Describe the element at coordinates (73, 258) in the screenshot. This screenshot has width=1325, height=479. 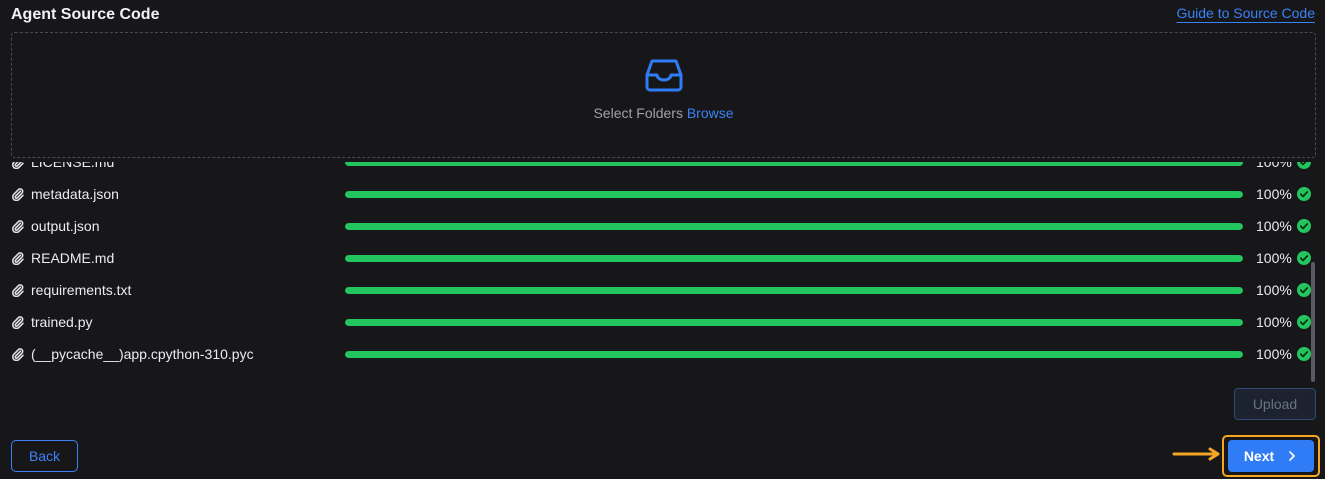
I see `file-name: README.md` at that location.